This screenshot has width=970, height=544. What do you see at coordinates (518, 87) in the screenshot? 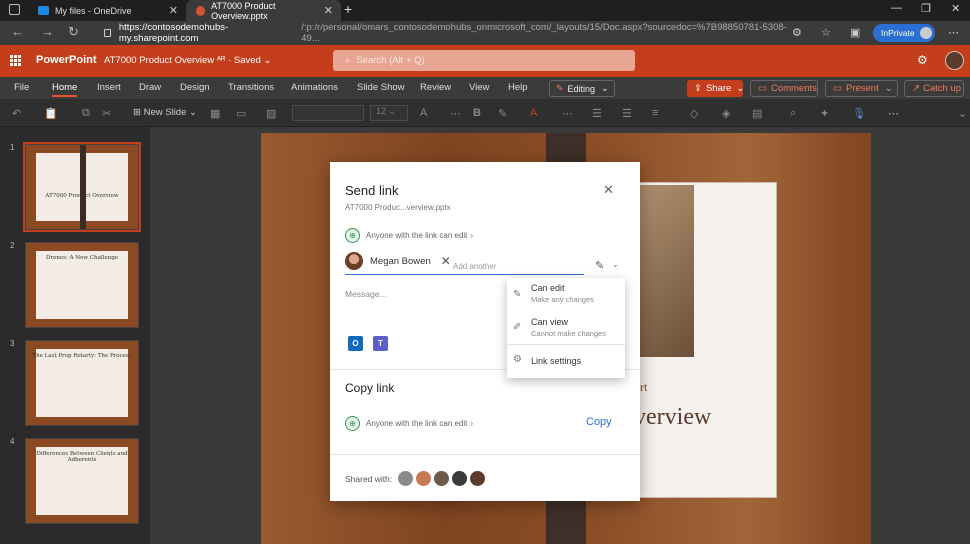
I see `tab-help: Help` at bounding box center [518, 87].